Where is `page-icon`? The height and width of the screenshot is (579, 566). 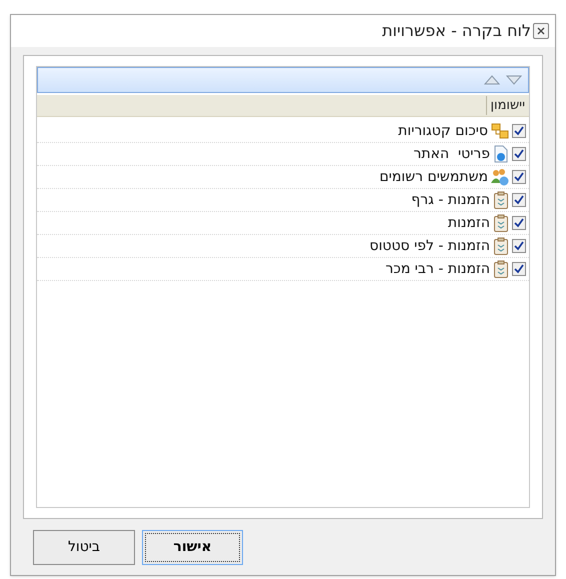
page-icon is located at coordinates (501, 154).